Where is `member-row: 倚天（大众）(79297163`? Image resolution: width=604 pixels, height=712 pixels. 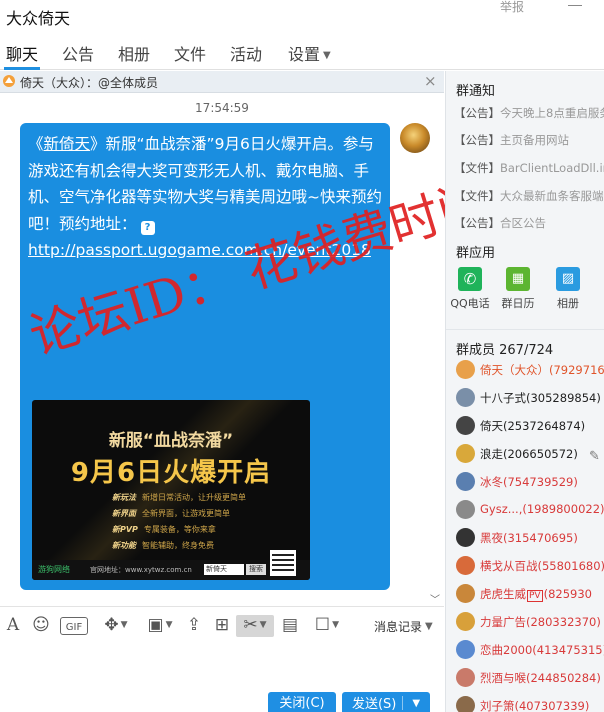 member-row: 倚天（大众）(79297163 is located at coordinates (529, 369).